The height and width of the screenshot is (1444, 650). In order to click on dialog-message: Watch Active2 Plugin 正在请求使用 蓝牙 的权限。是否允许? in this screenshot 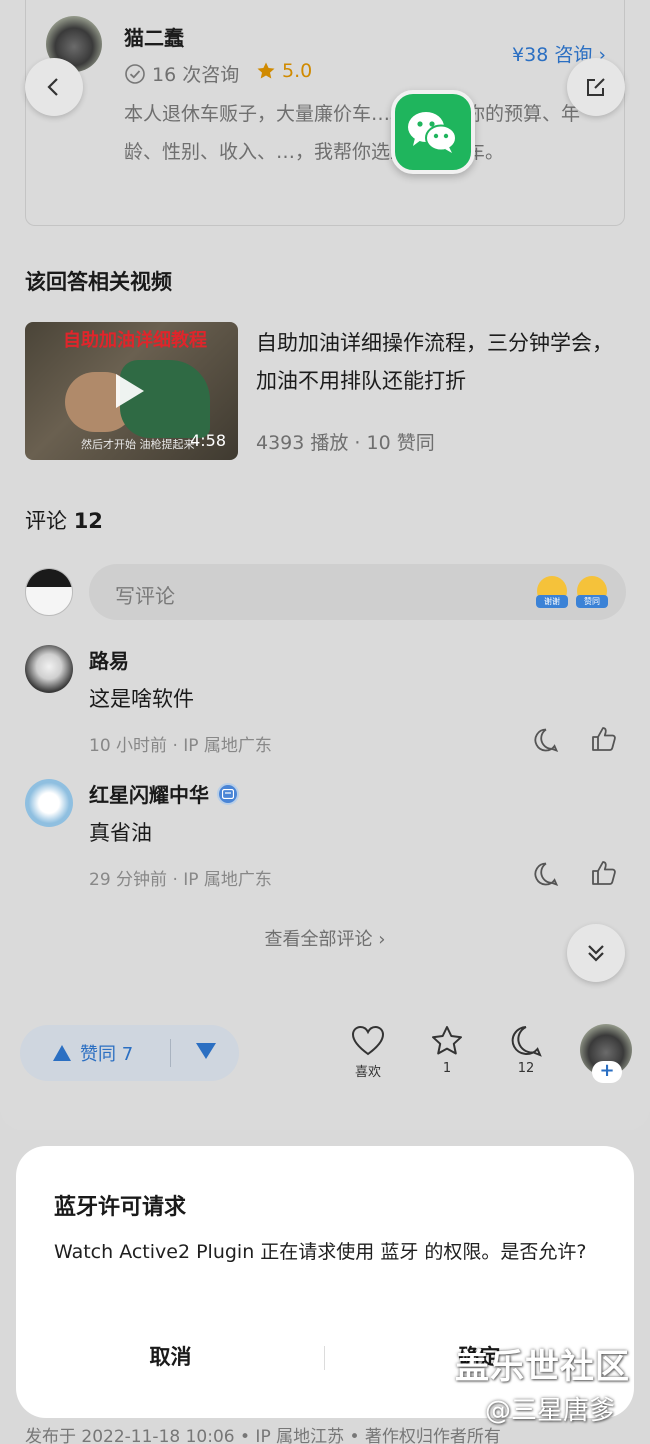, I will do `click(320, 1252)`.